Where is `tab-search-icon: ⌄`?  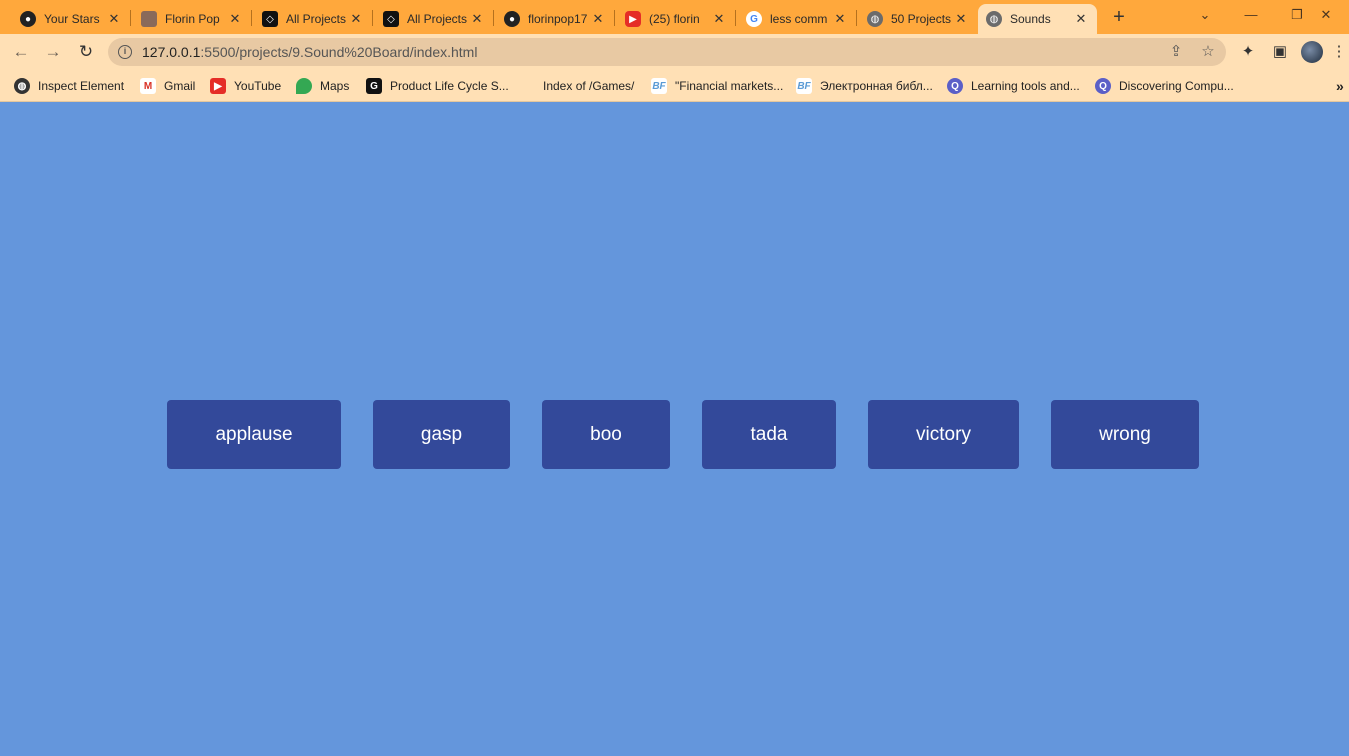
tab-search-icon: ⌄ is located at coordinates (1205, 15).